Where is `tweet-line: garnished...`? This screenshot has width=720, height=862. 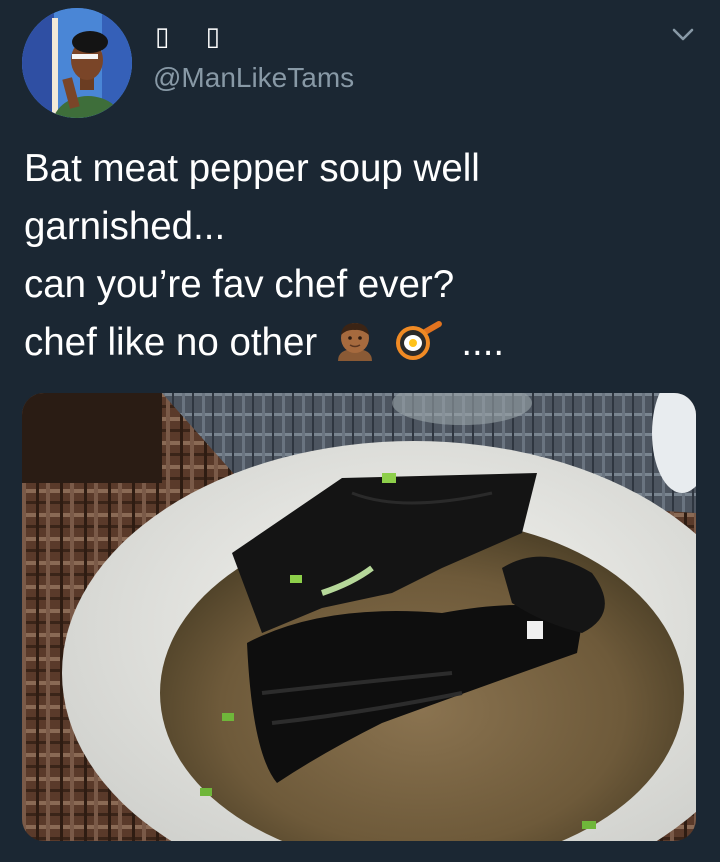 tweet-line: garnished... is located at coordinates (125, 226).